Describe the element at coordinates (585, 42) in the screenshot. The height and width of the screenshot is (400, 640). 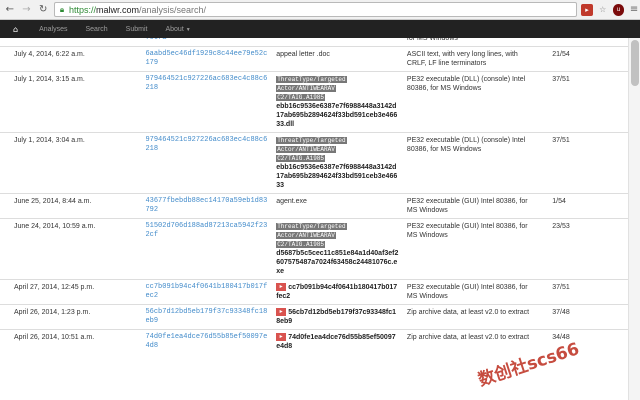
I see `row-av-score` at that location.